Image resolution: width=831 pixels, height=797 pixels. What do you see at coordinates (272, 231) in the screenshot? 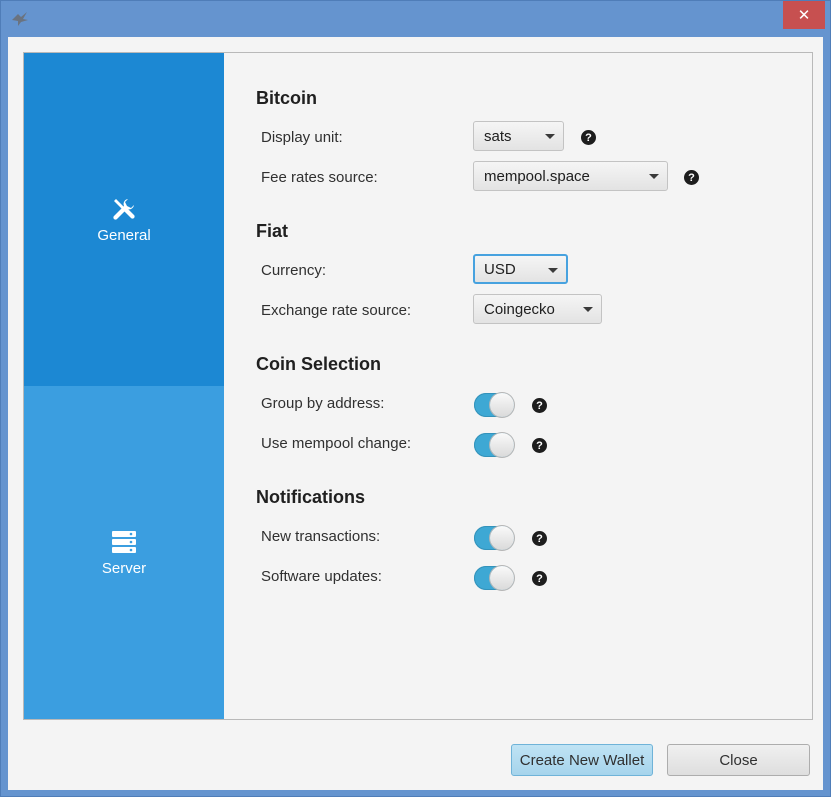
I see `section-title-fiat: Fiat` at bounding box center [272, 231].